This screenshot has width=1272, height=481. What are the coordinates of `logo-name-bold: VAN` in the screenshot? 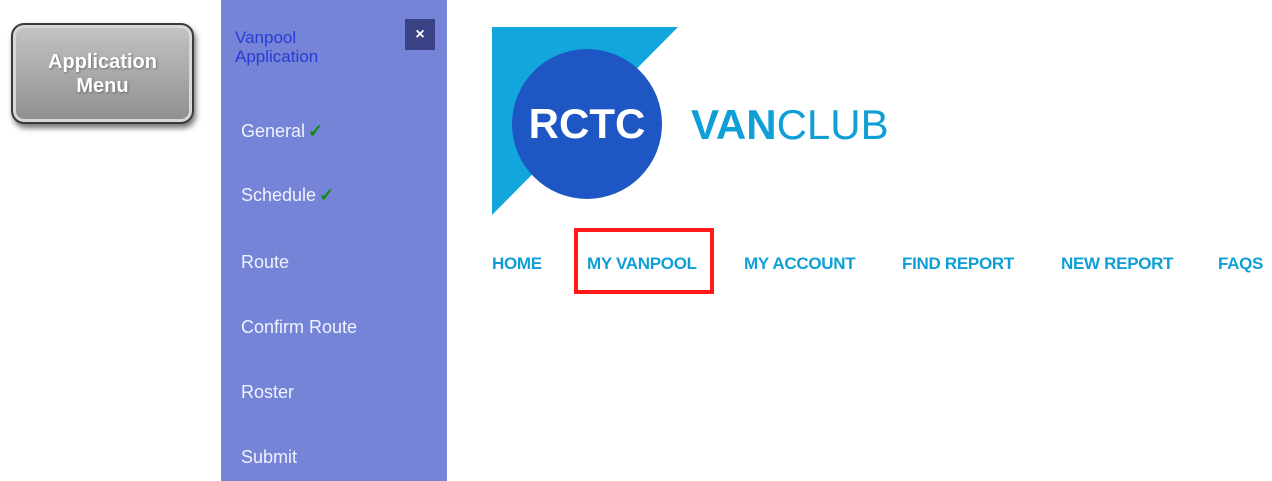 It's located at (734, 124).